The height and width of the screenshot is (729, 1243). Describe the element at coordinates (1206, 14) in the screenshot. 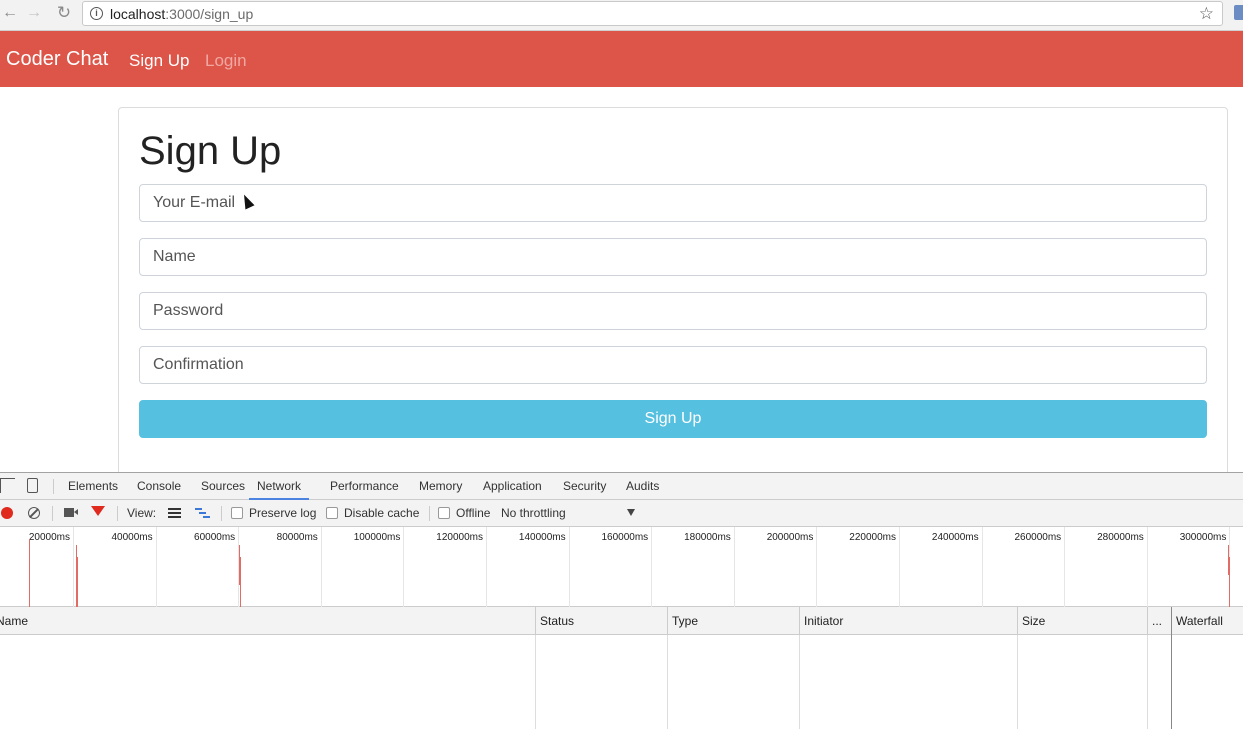

I see `bookmark-star-icon: ☆` at that location.